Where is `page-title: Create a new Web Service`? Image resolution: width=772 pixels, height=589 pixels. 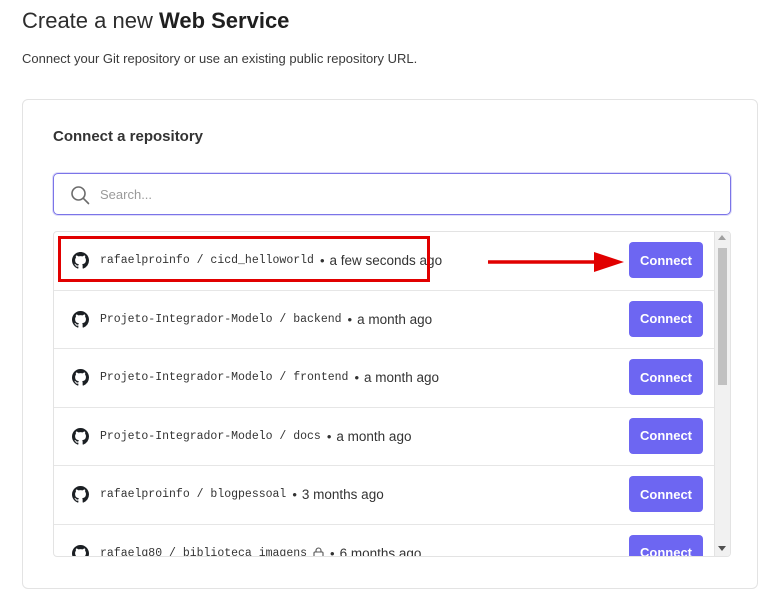 page-title: Create a new Web Service is located at coordinates (155, 21).